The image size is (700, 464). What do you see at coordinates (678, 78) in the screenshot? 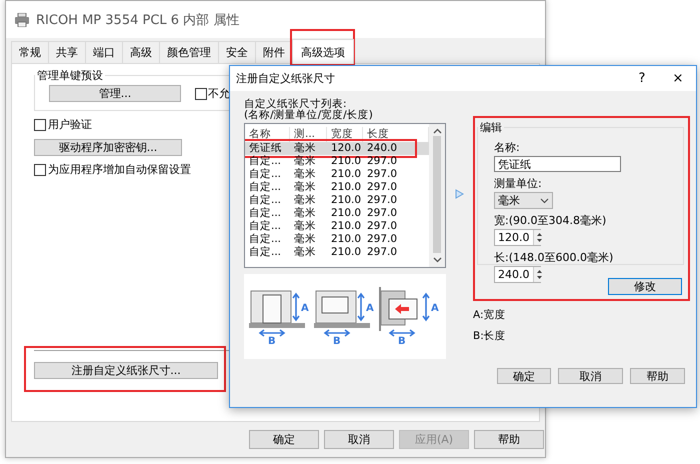
I see `close-button: ×` at bounding box center [678, 78].